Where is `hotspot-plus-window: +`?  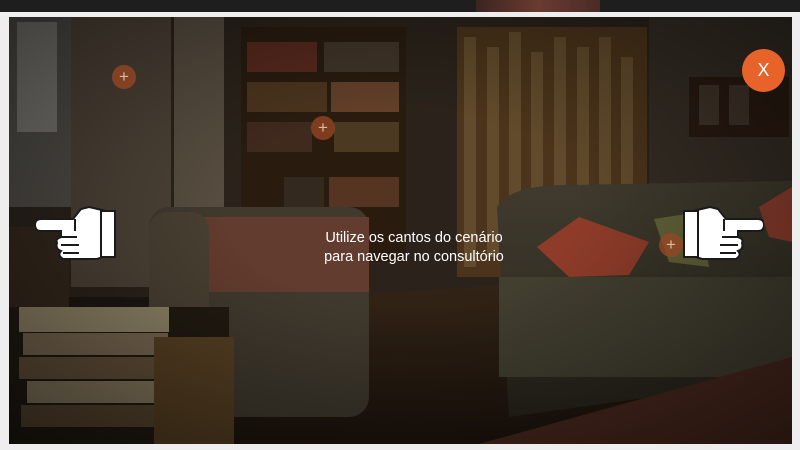
hotspot-plus-window: + is located at coordinates (124, 77).